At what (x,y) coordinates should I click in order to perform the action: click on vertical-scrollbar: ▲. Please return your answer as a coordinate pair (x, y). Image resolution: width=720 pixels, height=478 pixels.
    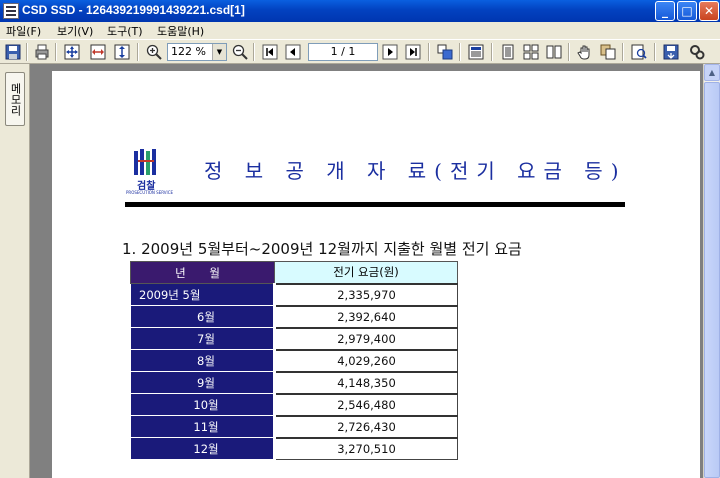
    Looking at the image, I should click on (711, 271).